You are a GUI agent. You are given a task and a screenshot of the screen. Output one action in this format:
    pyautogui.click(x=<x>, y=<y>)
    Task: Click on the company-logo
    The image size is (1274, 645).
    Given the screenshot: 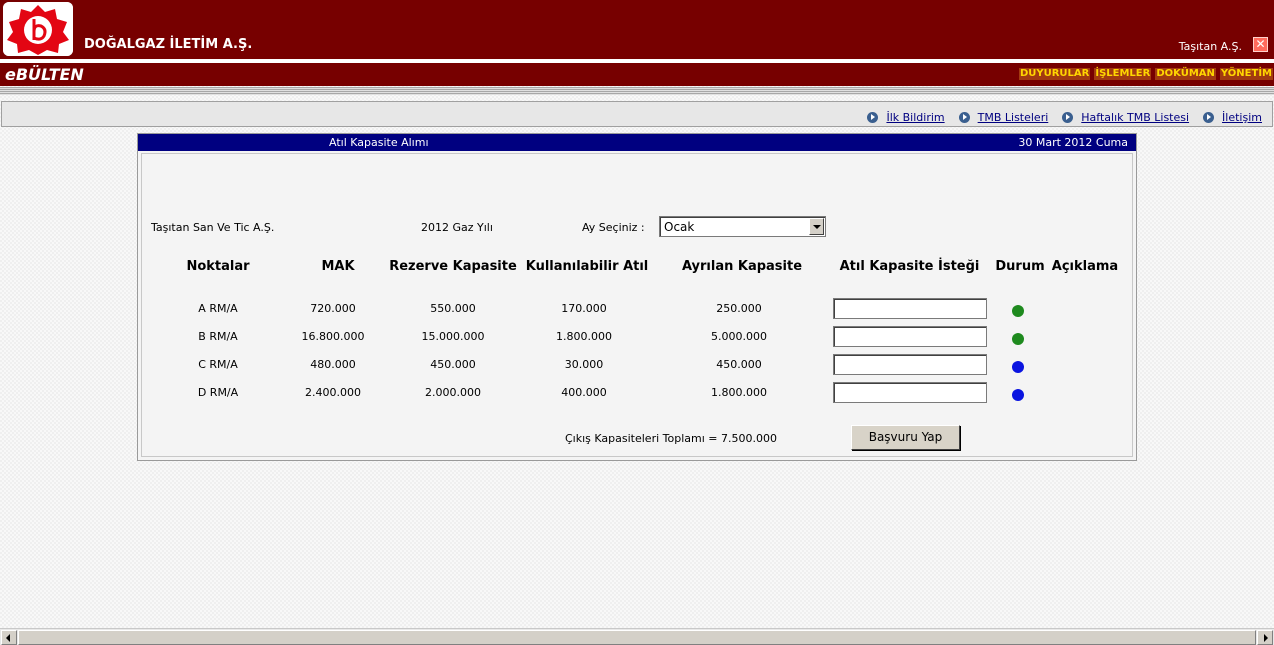 What is the action you would take?
    pyautogui.click(x=38, y=29)
    